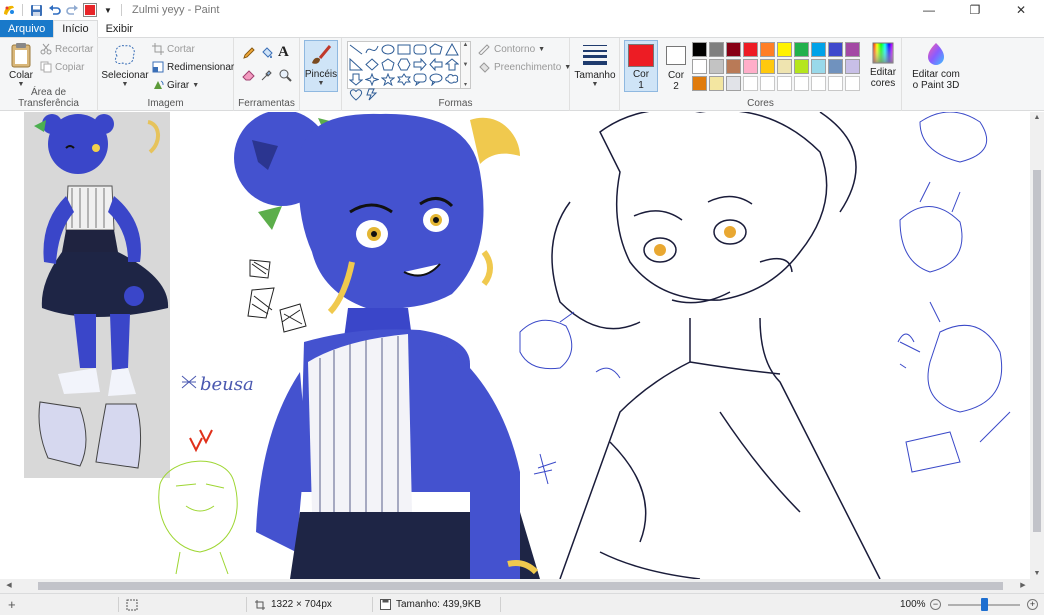 Image resolution: width=1044 pixels, height=615 pixels. What do you see at coordinates (641, 66) in the screenshot?
I see `color1-button: Cor 1` at bounding box center [641, 66].